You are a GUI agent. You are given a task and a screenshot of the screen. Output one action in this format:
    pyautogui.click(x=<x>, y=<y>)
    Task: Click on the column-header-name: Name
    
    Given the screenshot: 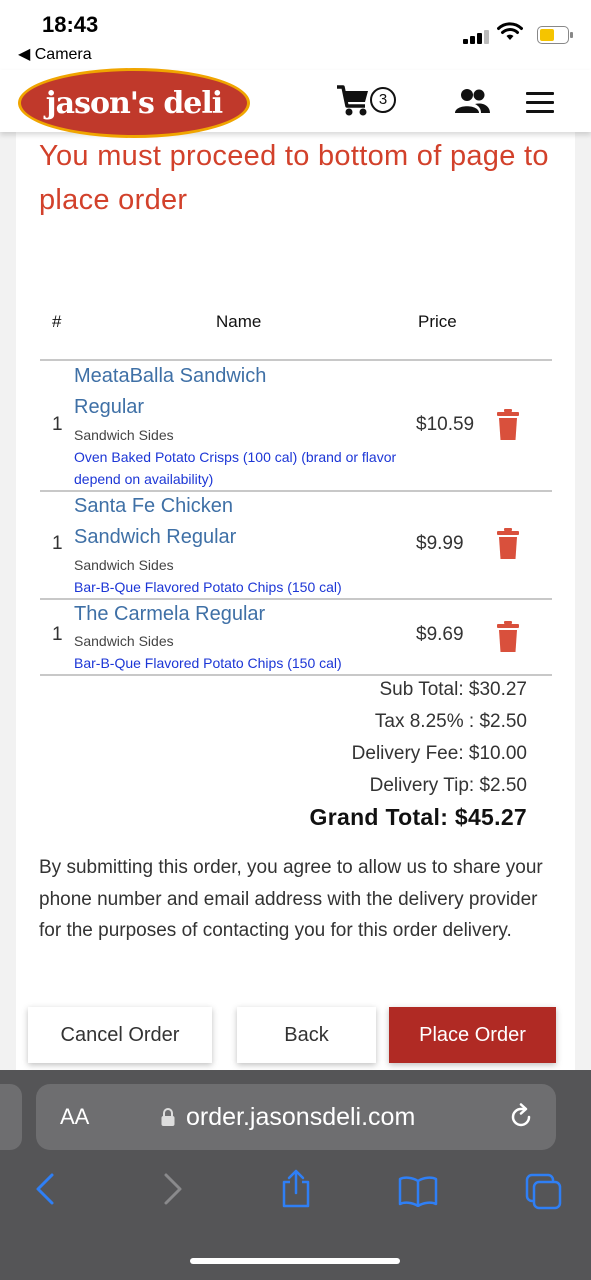 What is the action you would take?
    pyautogui.click(x=239, y=321)
    